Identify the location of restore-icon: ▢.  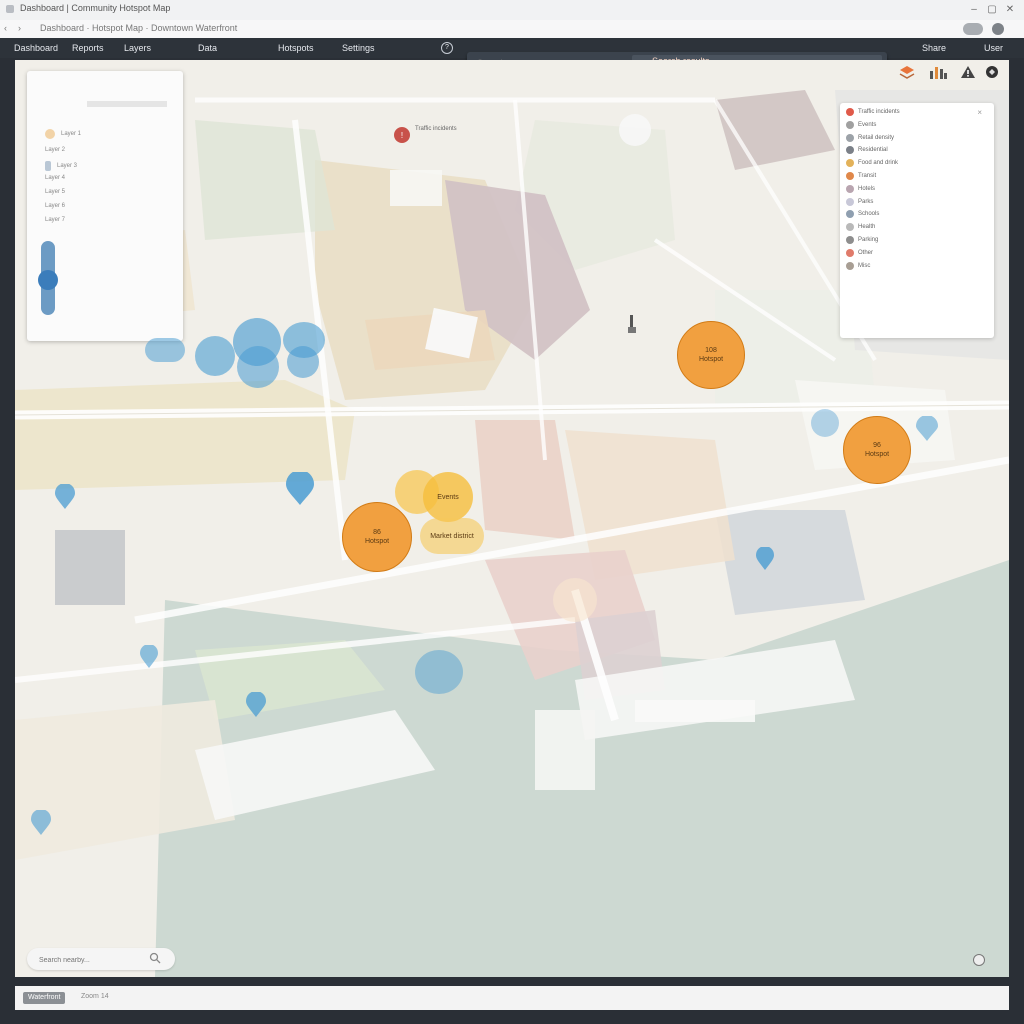
(992, 10).